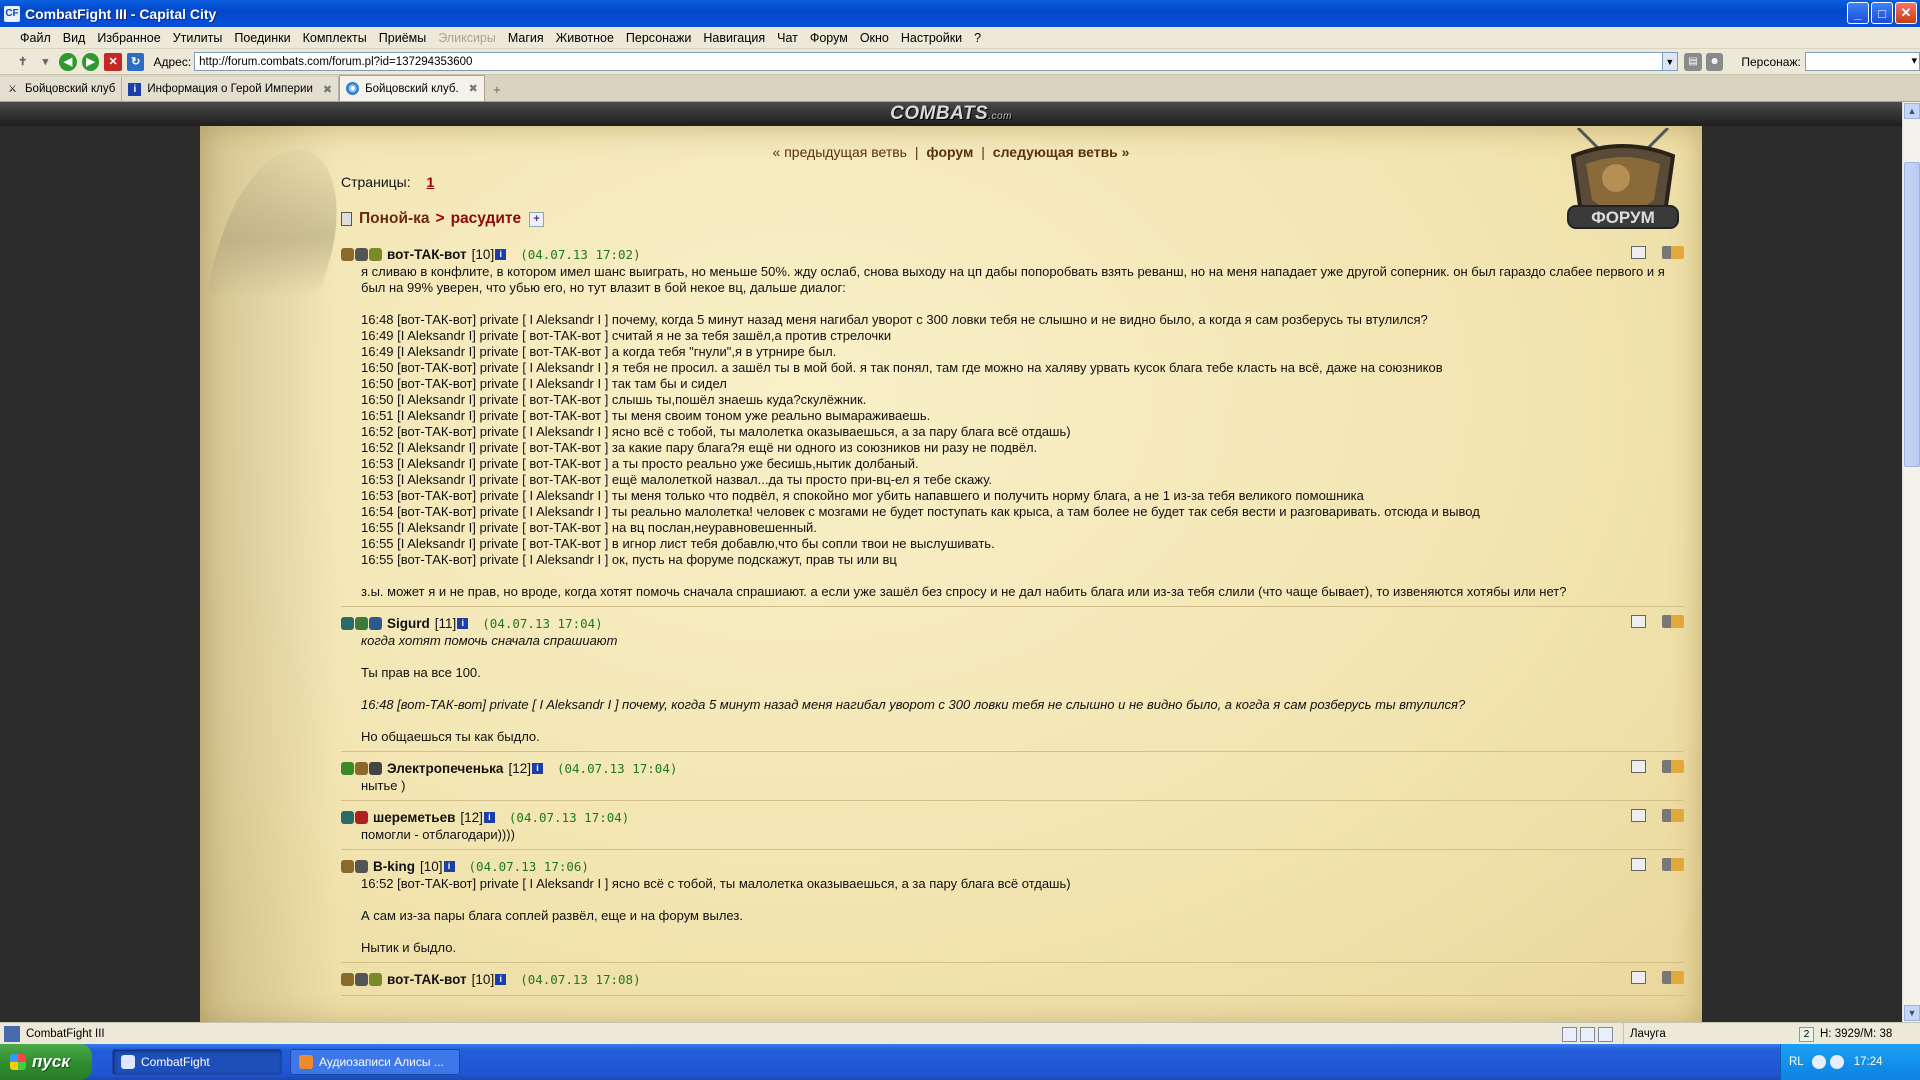  What do you see at coordinates (445, 768) in the screenshot?
I see `post-author: Электропеченька` at bounding box center [445, 768].